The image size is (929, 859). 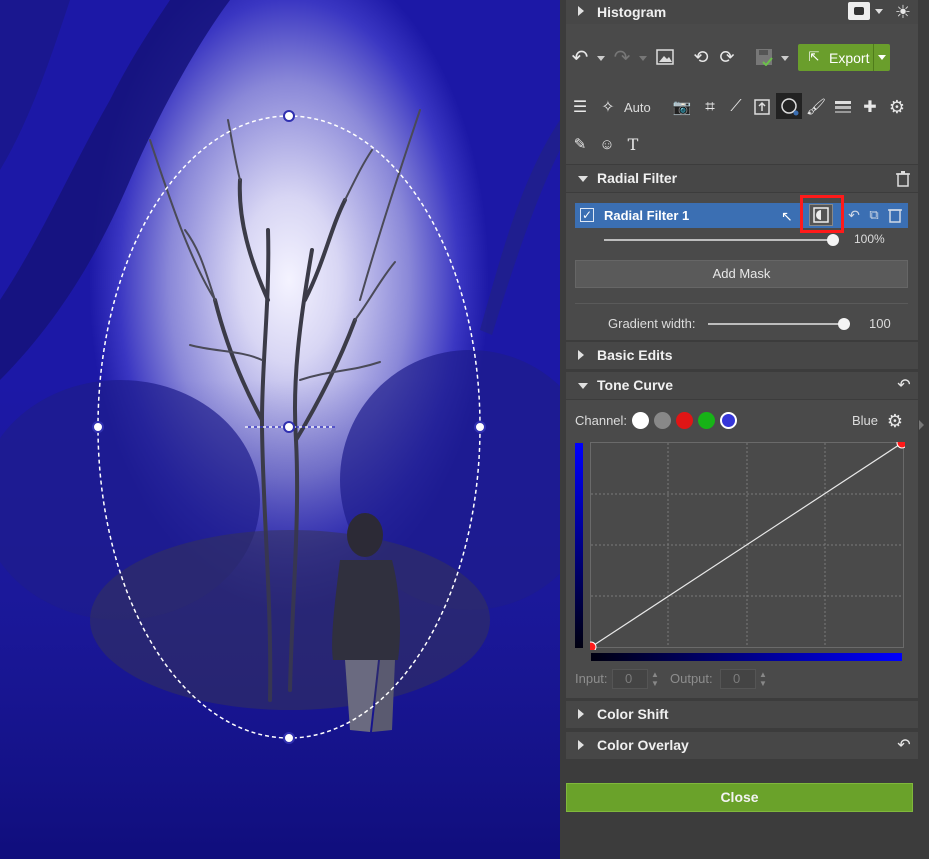 What do you see at coordinates (647, 215) in the screenshot?
I see `filter-name: Radial Filter 1` at bounding box center [647, 215].